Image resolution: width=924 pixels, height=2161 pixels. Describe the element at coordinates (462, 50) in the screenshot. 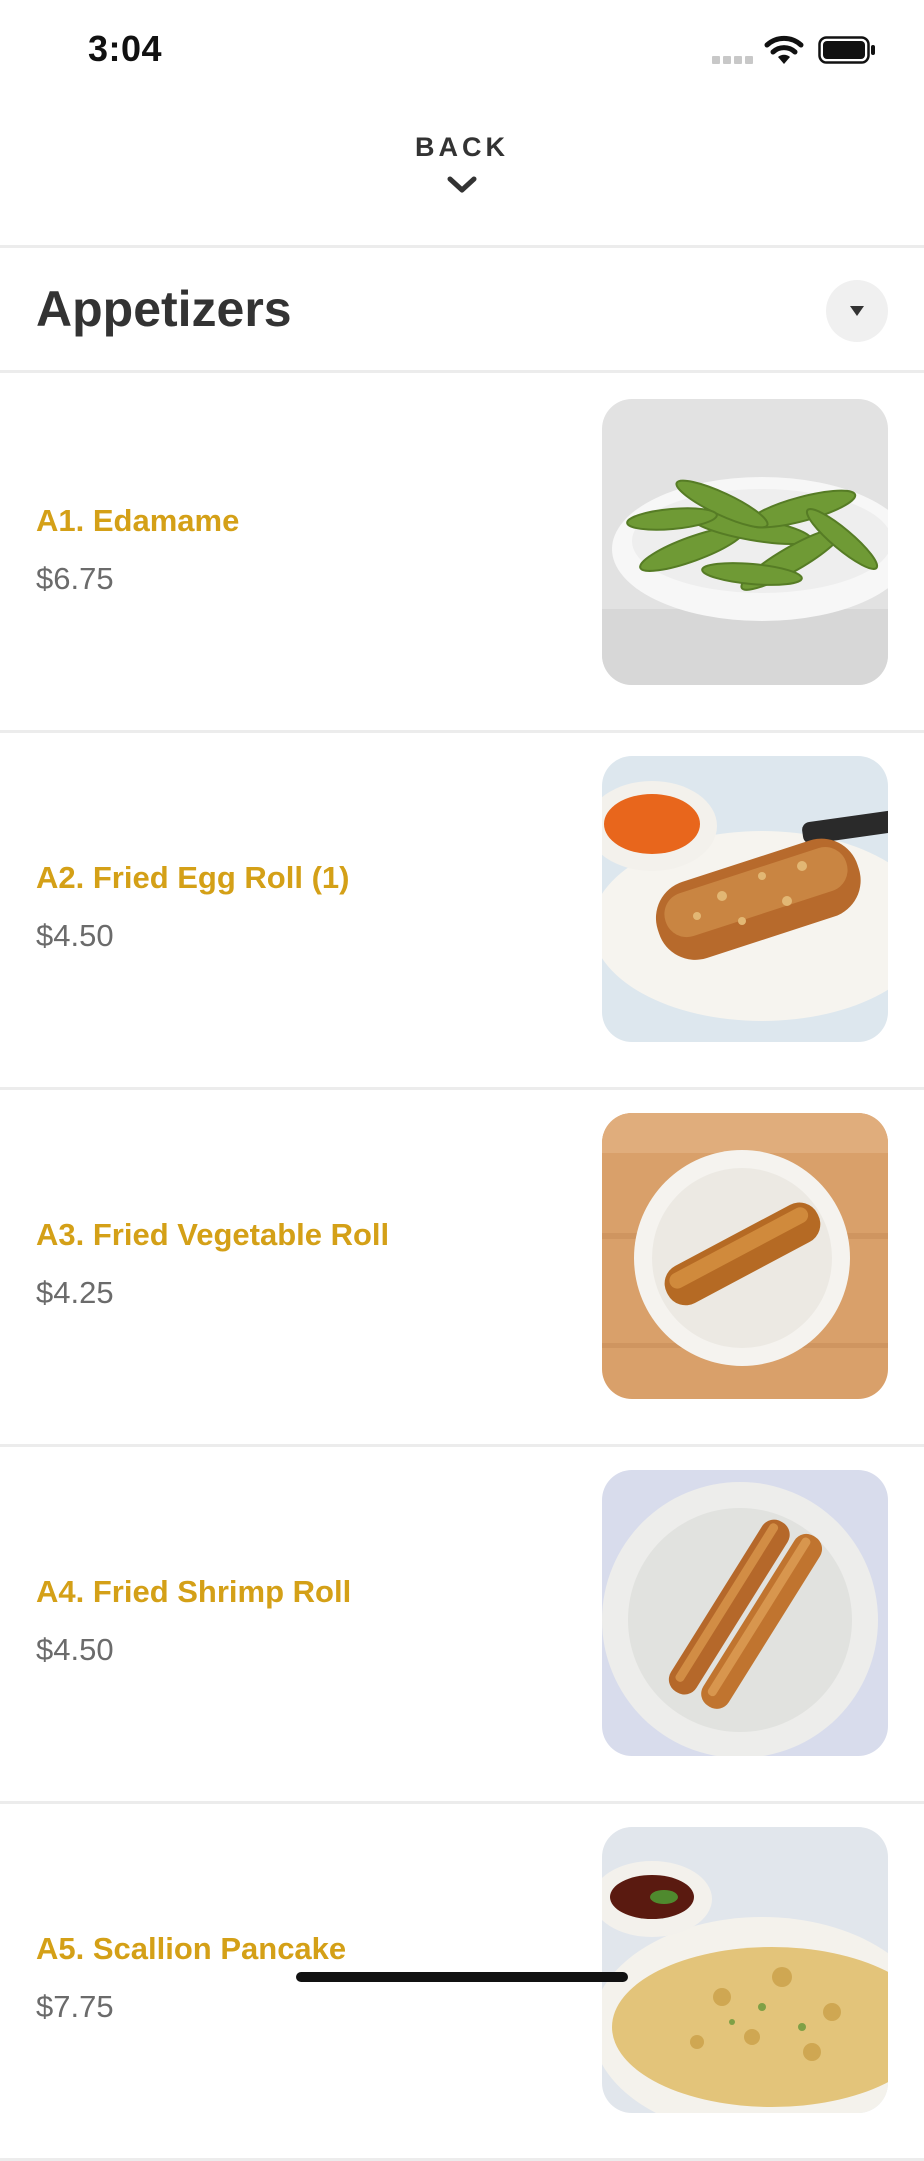

I see `status-bar: 3:04` at that location.